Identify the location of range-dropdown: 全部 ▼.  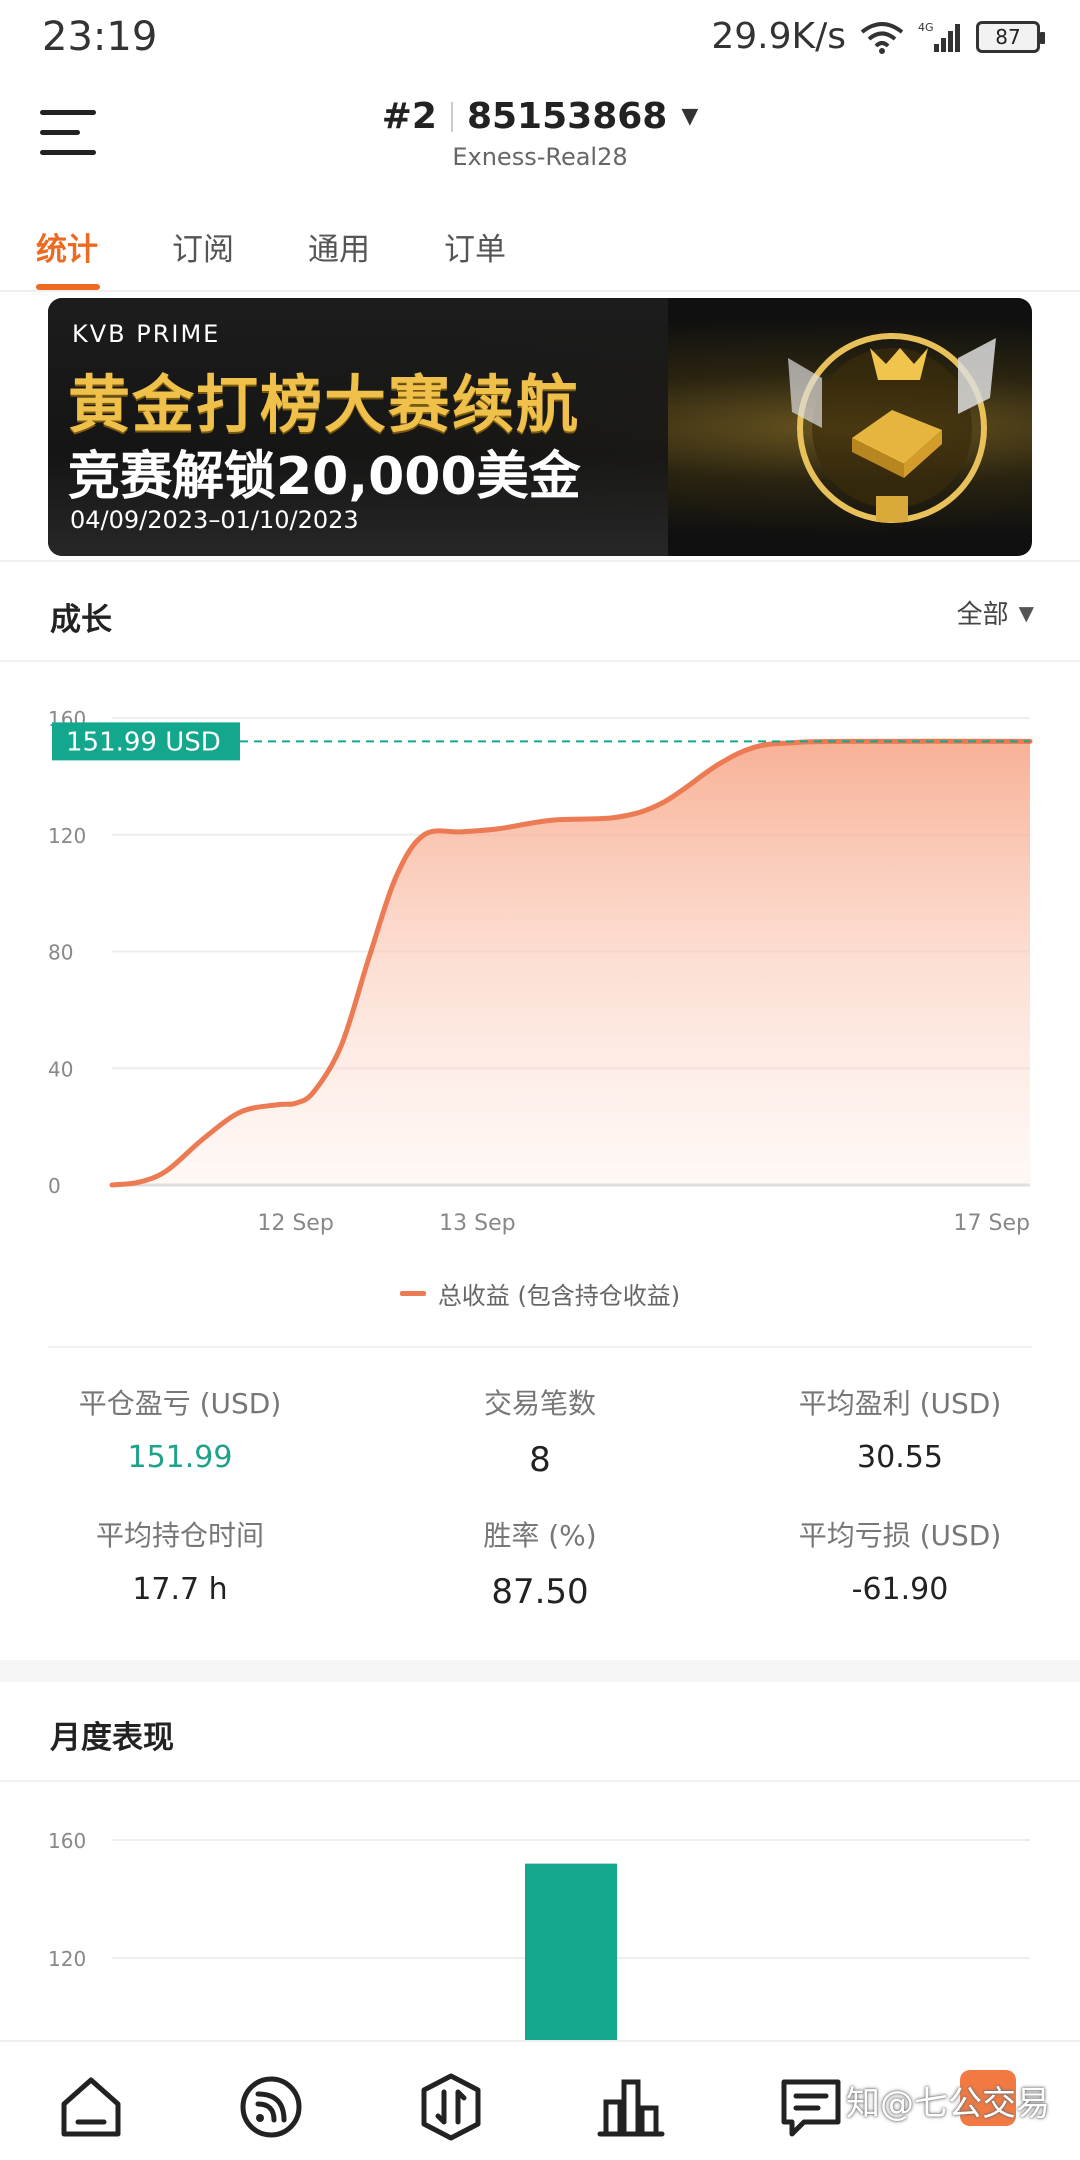
(995, 612).